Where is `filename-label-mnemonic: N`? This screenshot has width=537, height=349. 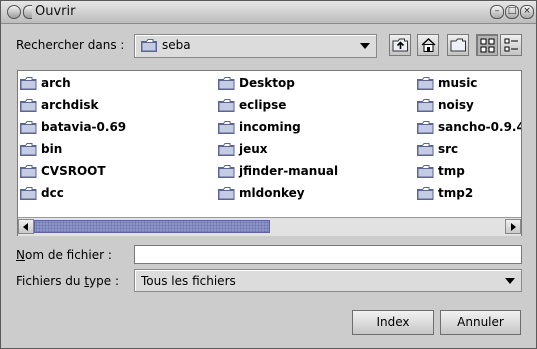 filename-label-mnemonic: N is located at coordinates (20, 255).